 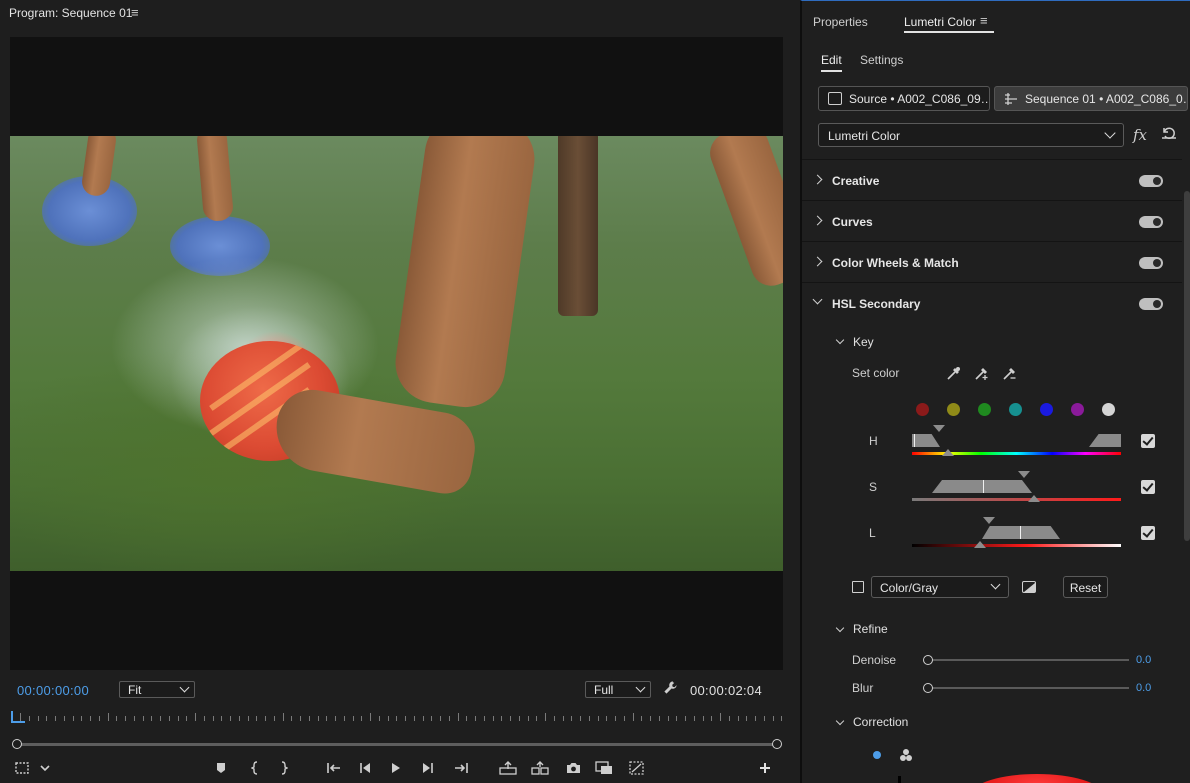 What do you see at coordinates (365, 768) in the screenshot?
I see `step-back-button` at bounding box center [365, 768].